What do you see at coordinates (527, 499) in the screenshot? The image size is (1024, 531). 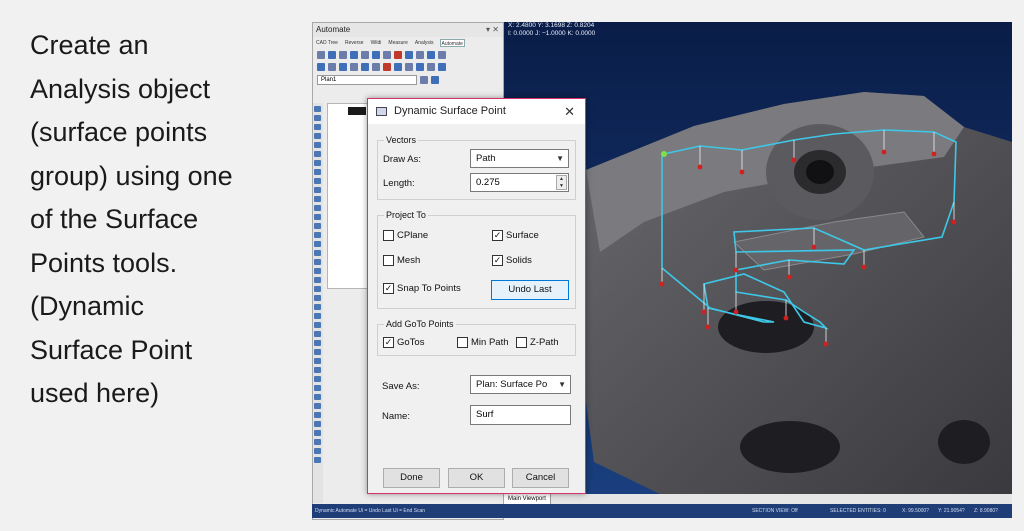 I see `tab-main-viewport: Main Viewport` at bounding box center [527, 499].